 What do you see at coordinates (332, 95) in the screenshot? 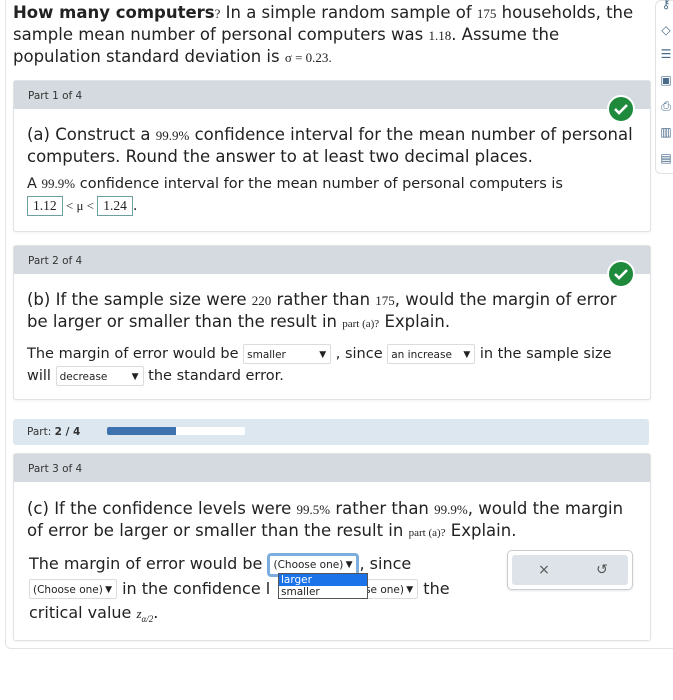
I see `part-1-header: Part 1 of 4` at bounding box center [332, 95].